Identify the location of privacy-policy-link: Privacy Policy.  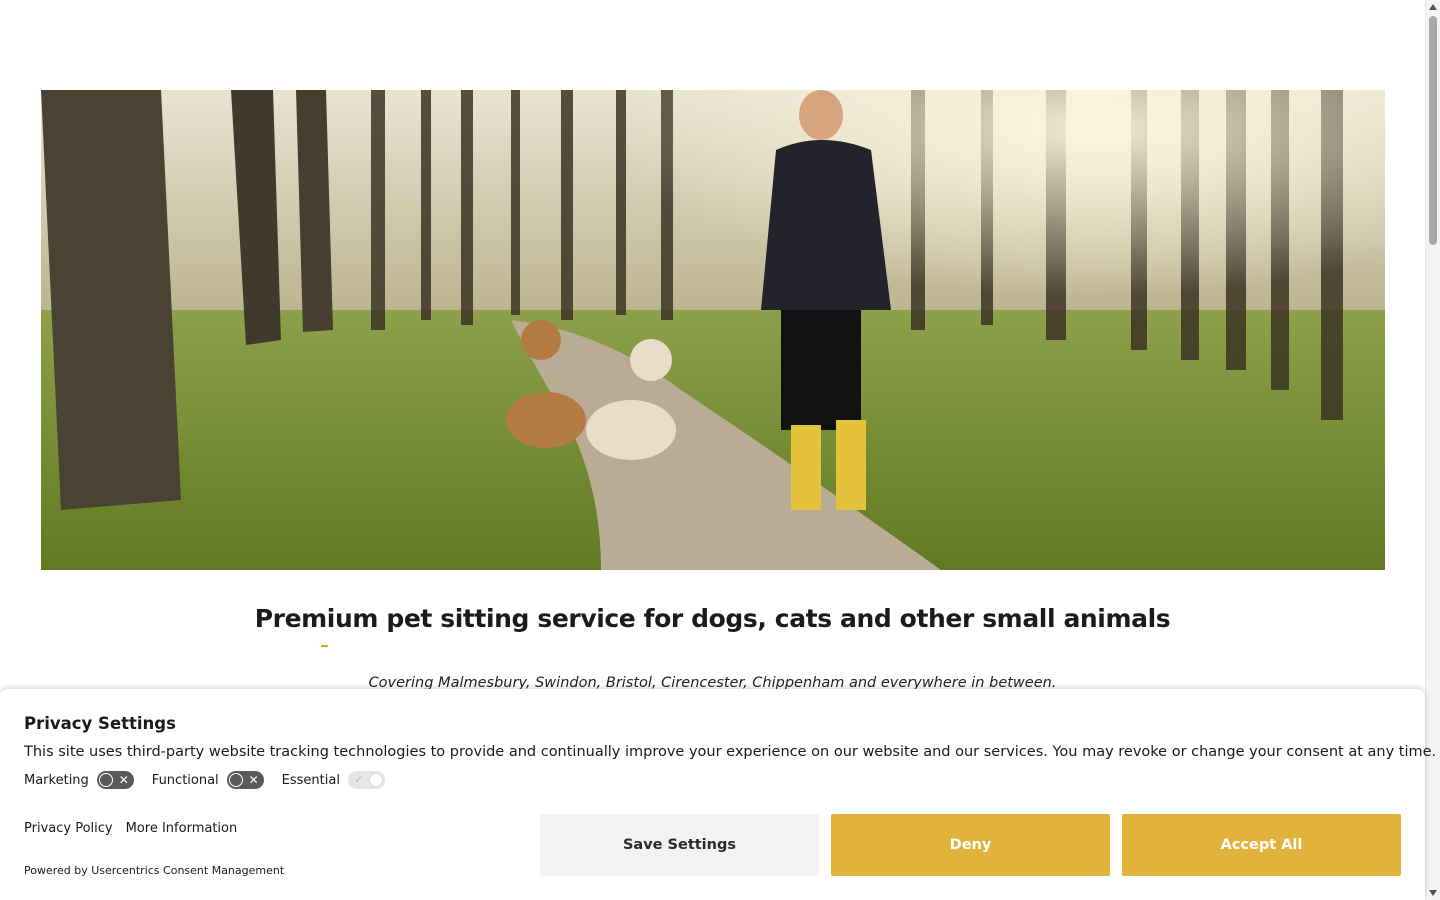
(68, 828).